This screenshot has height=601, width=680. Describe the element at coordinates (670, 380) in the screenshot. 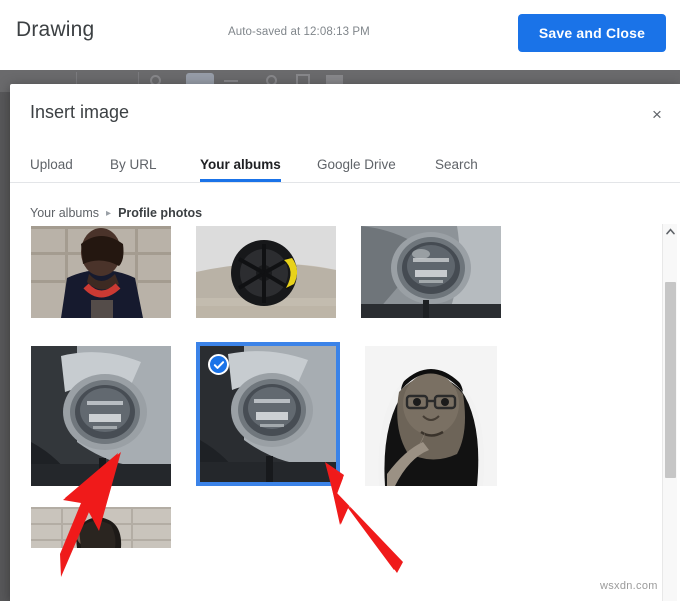

I see `scrollbar-thumb` at that location.